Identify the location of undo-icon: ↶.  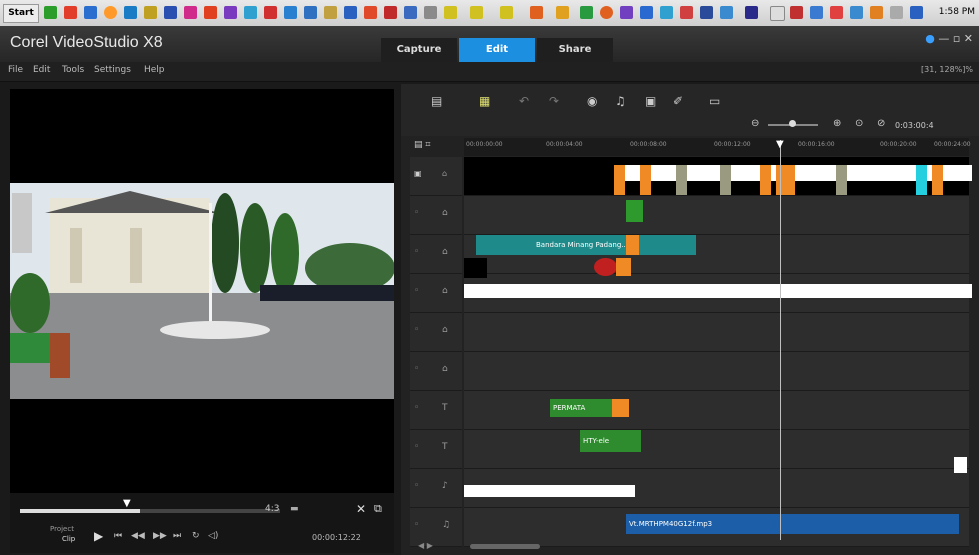
(524, 101).